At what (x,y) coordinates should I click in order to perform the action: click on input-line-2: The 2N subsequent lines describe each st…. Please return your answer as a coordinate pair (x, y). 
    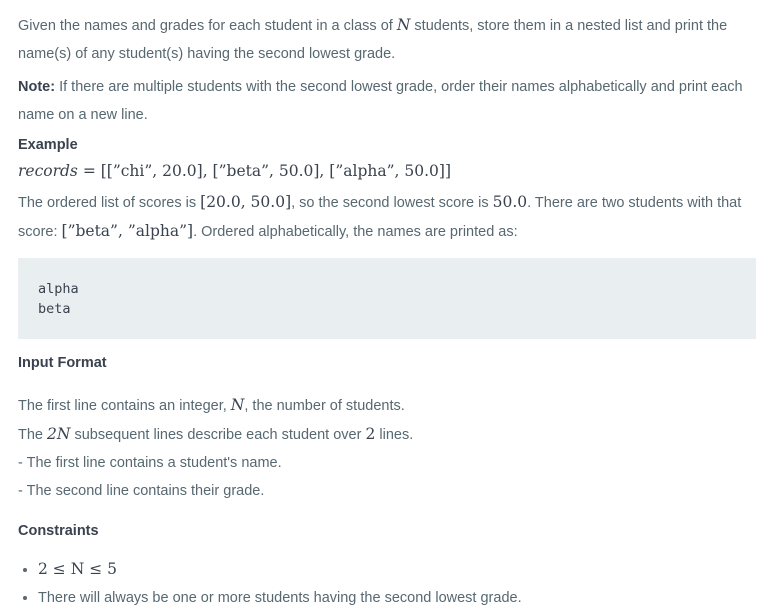
    Looking at the image, I should click on (216, 434).